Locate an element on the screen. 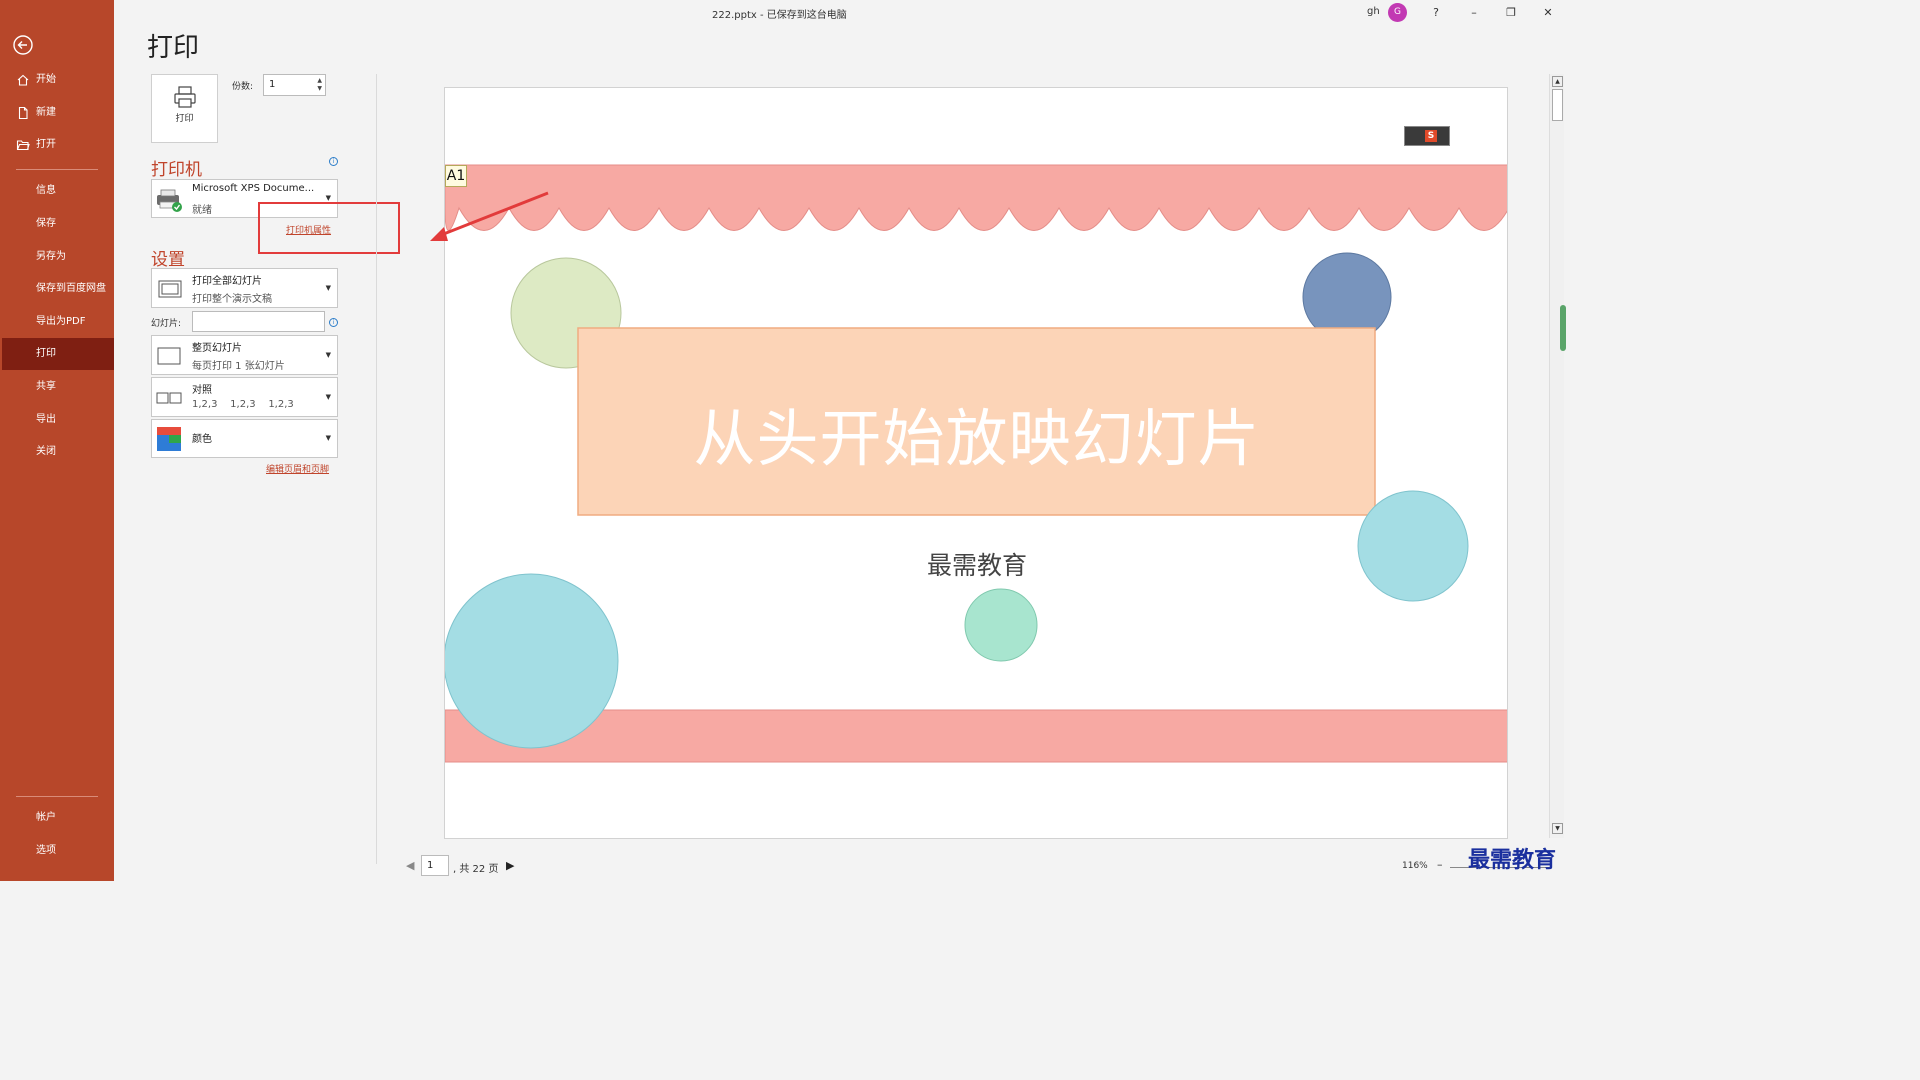 The height and width of the screenshot is (1080, 1920). nav-print: 打印 is located at coordinates (58, 354).